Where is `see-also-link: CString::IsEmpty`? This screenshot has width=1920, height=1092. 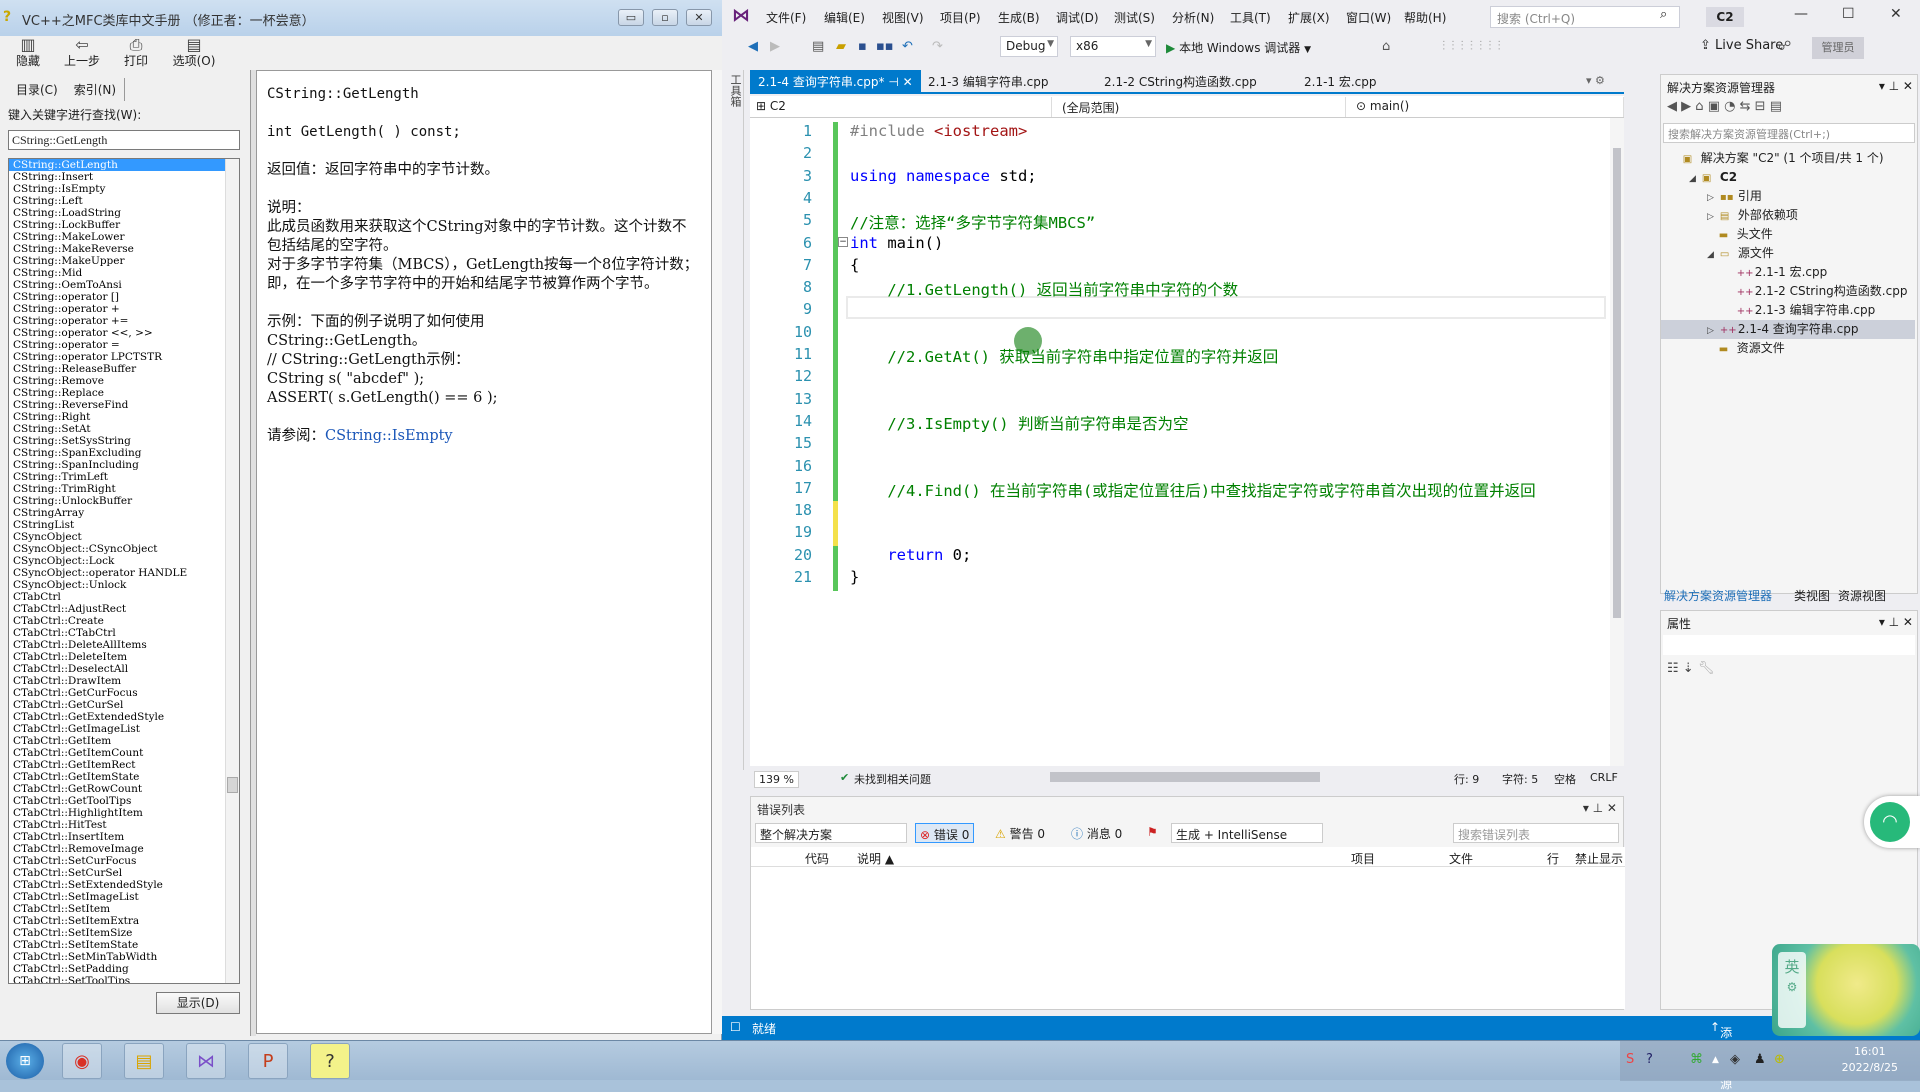 see-also-link: CString::IsEmpty is located at coordinates (389, 436).